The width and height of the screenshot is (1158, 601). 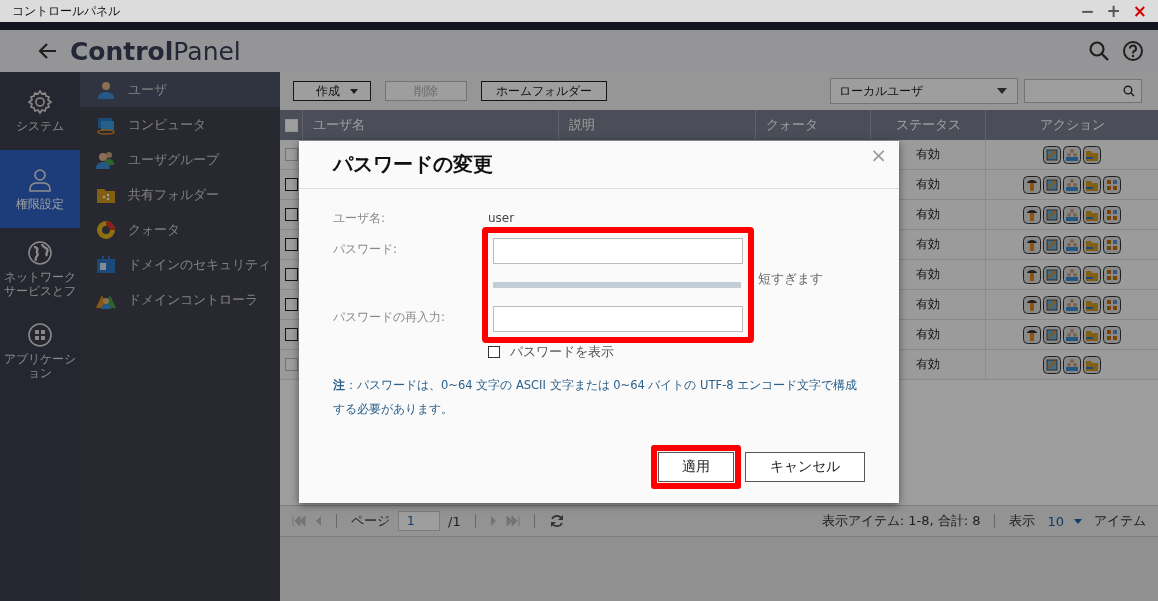 I want to click on password-field, so click(x=618, y=251).